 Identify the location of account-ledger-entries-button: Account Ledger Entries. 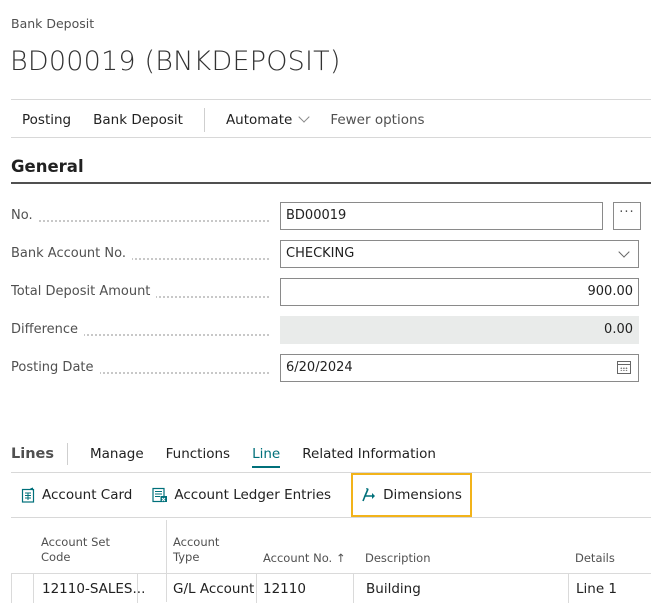
(241, 495).